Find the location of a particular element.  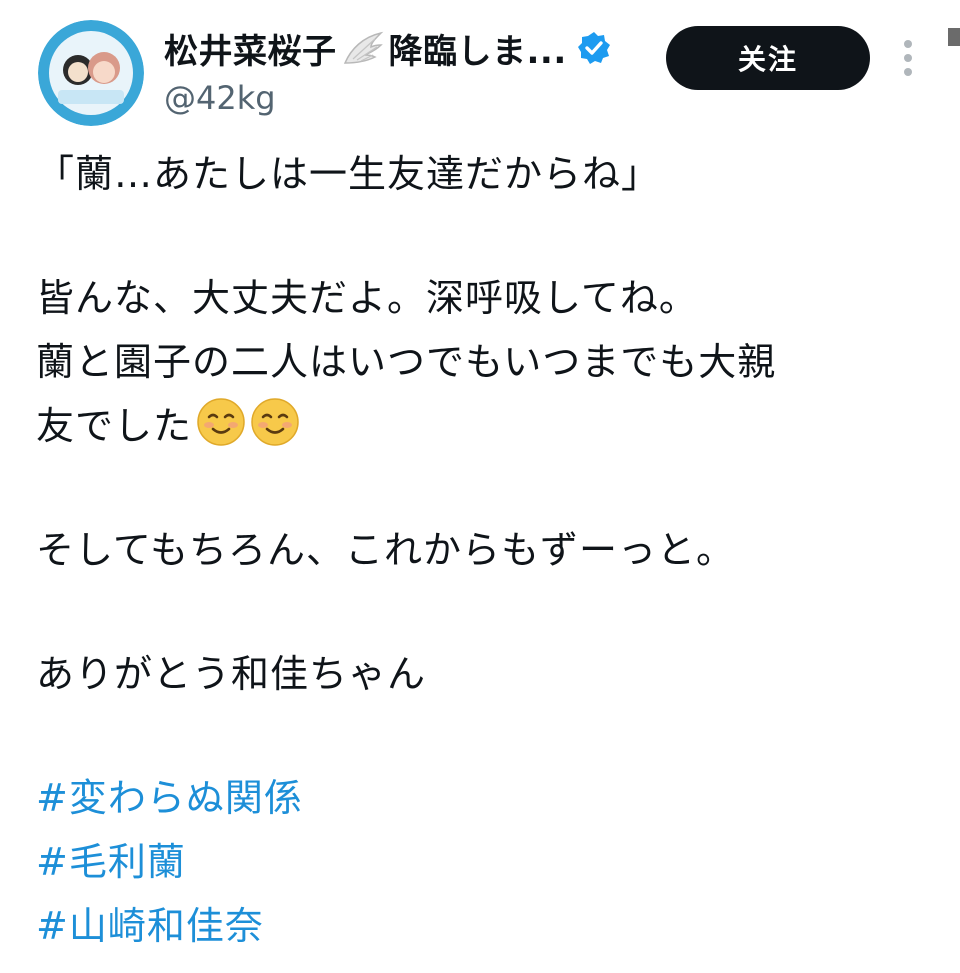

display-name: 松井菜桜子 is located at coordinates (250, 48).